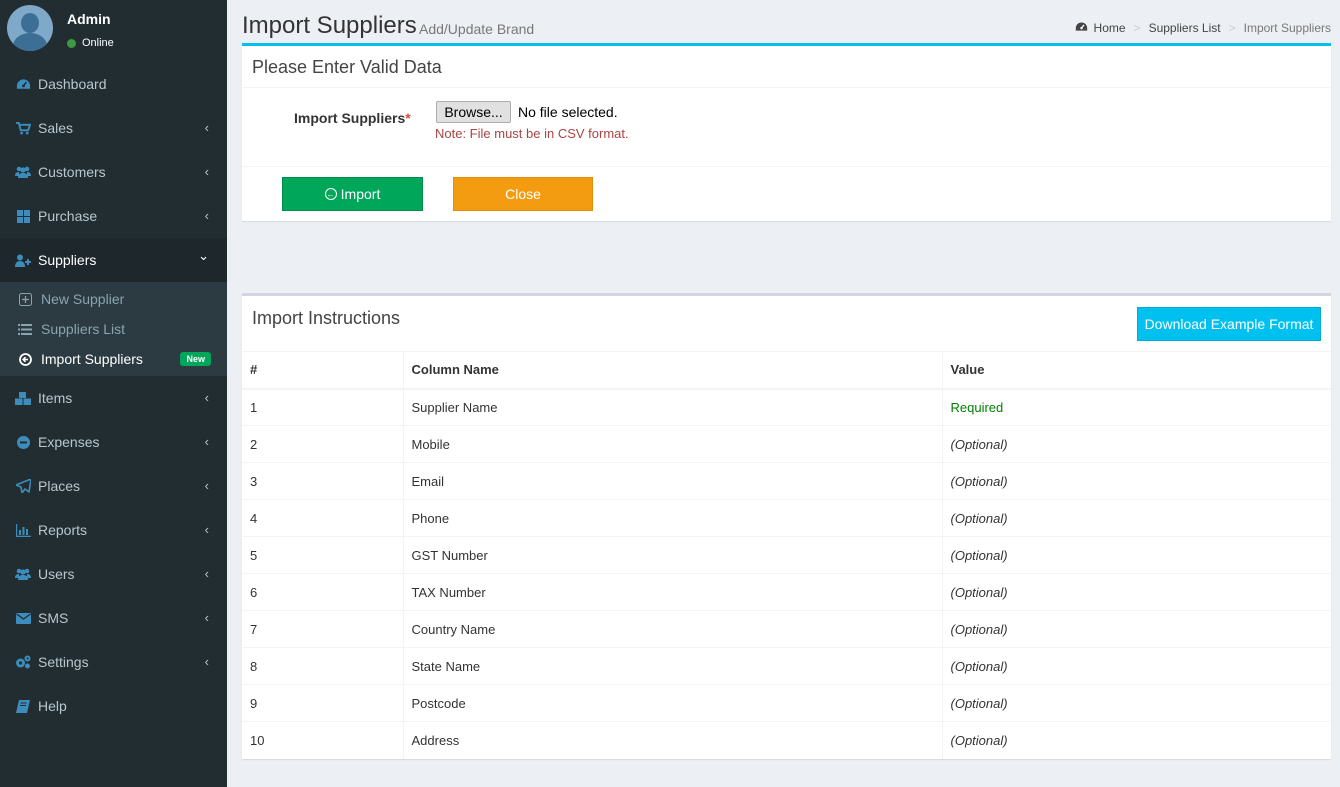 This screenshot has height=787, width=1340. I want to click on sidebar-item-users: Users ‹, so click(113, 574).